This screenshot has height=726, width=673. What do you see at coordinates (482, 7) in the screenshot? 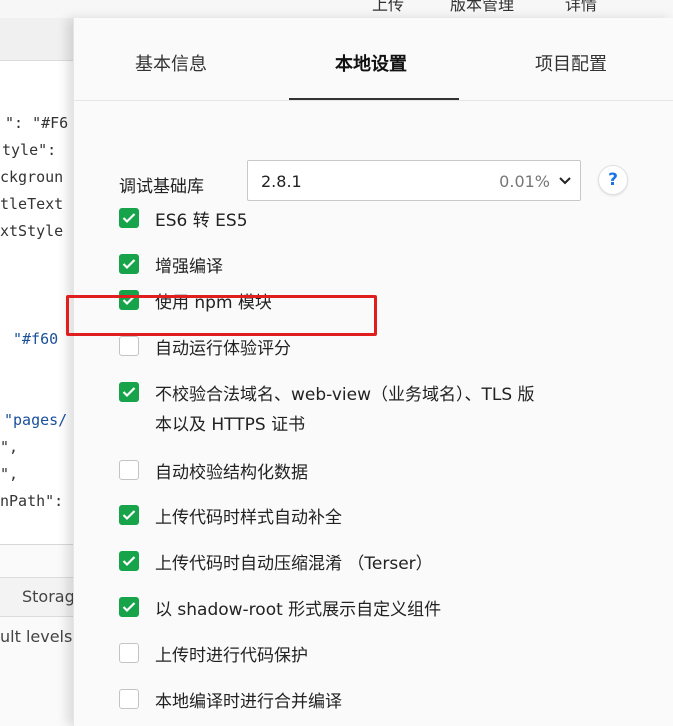
I see `toolbar-version-button: 版本管理` at bounding box center [482, 7].